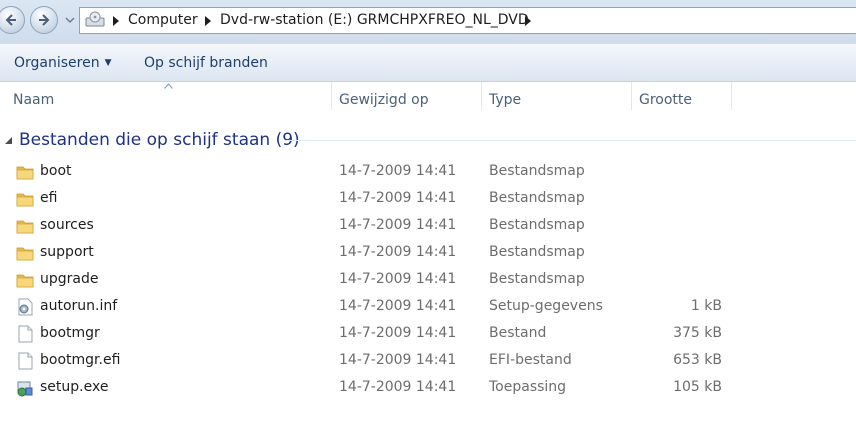  I want to click on file-name: sources, so click(67, 225).